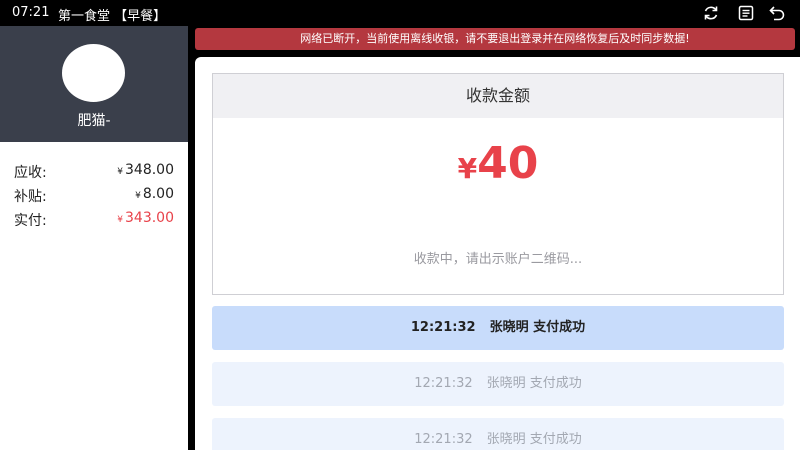 The image size is (800, 450). What do you see at coordinates (31, 12) in the screenshot?
I see `clock: 07:21` at bounding box center [31, 12].